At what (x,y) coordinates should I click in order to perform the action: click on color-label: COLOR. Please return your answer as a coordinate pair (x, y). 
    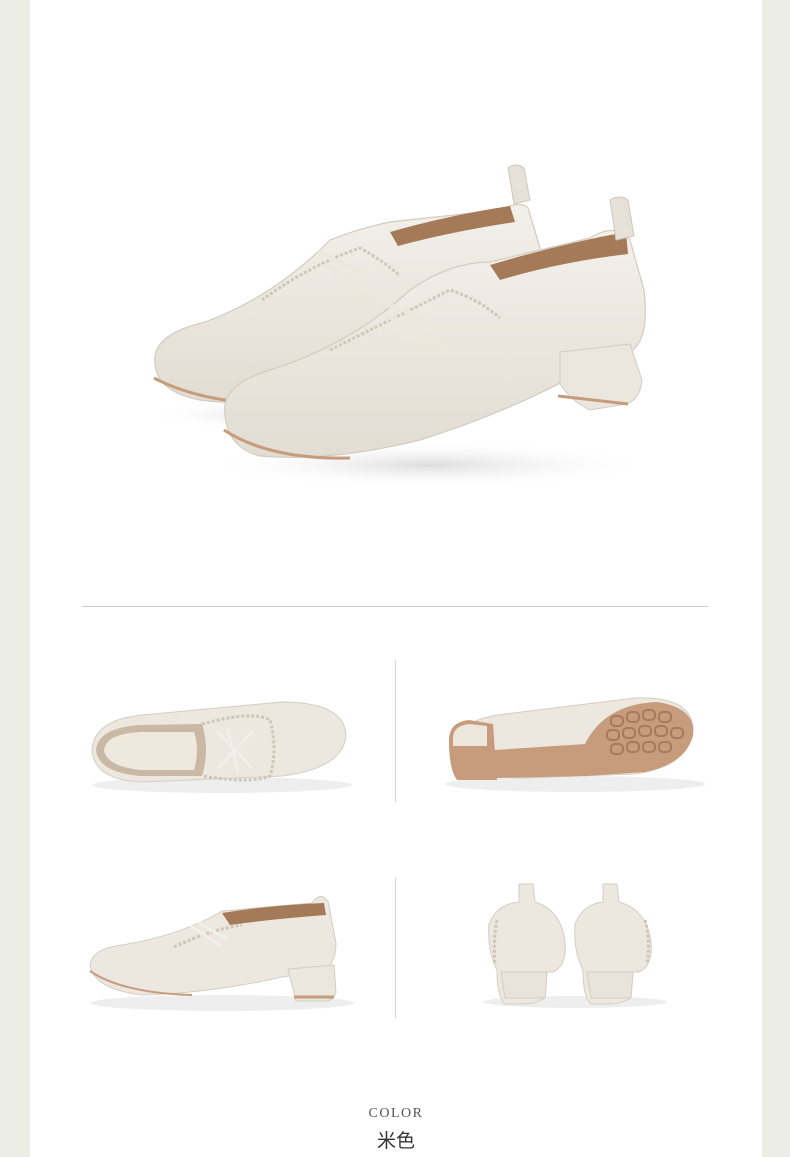
    Looking at the image, I should click on (396, 1113).